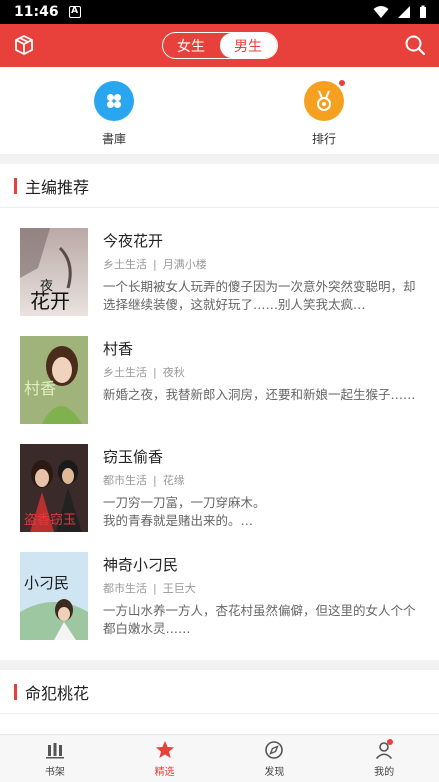 The image size is (439, 782). I want to click on notification-dot, so click(342, 83).